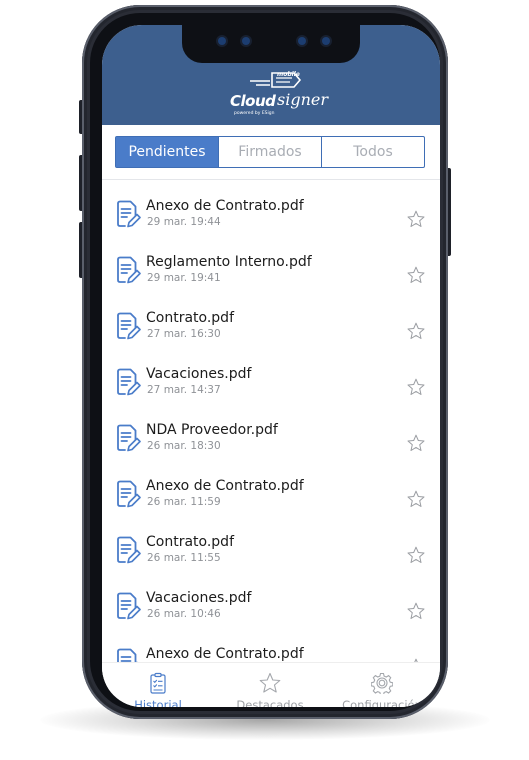 The image size is (529, 760). I want to click on document-row: NDA Proveedor.pdf 26 mar. 18:30, so click(277, 447).